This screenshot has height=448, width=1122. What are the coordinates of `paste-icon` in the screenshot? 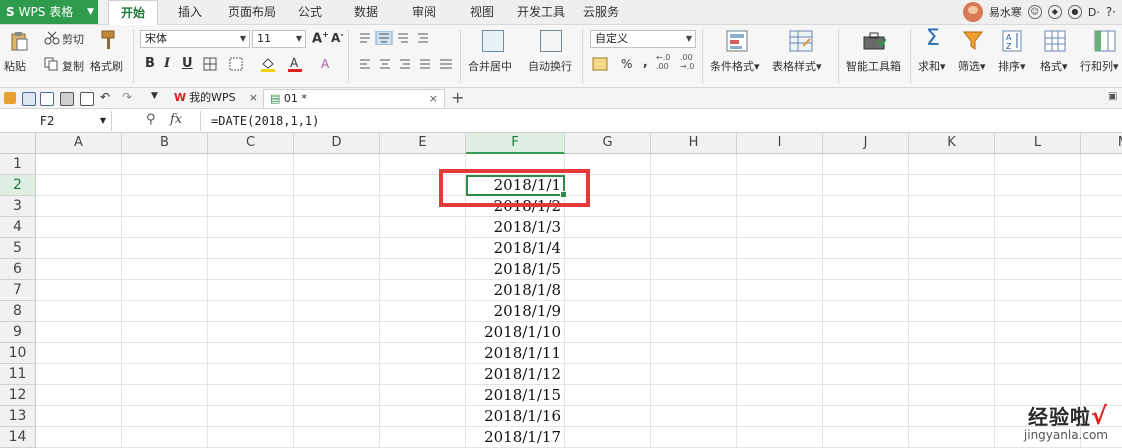 It's located at (19, 41).